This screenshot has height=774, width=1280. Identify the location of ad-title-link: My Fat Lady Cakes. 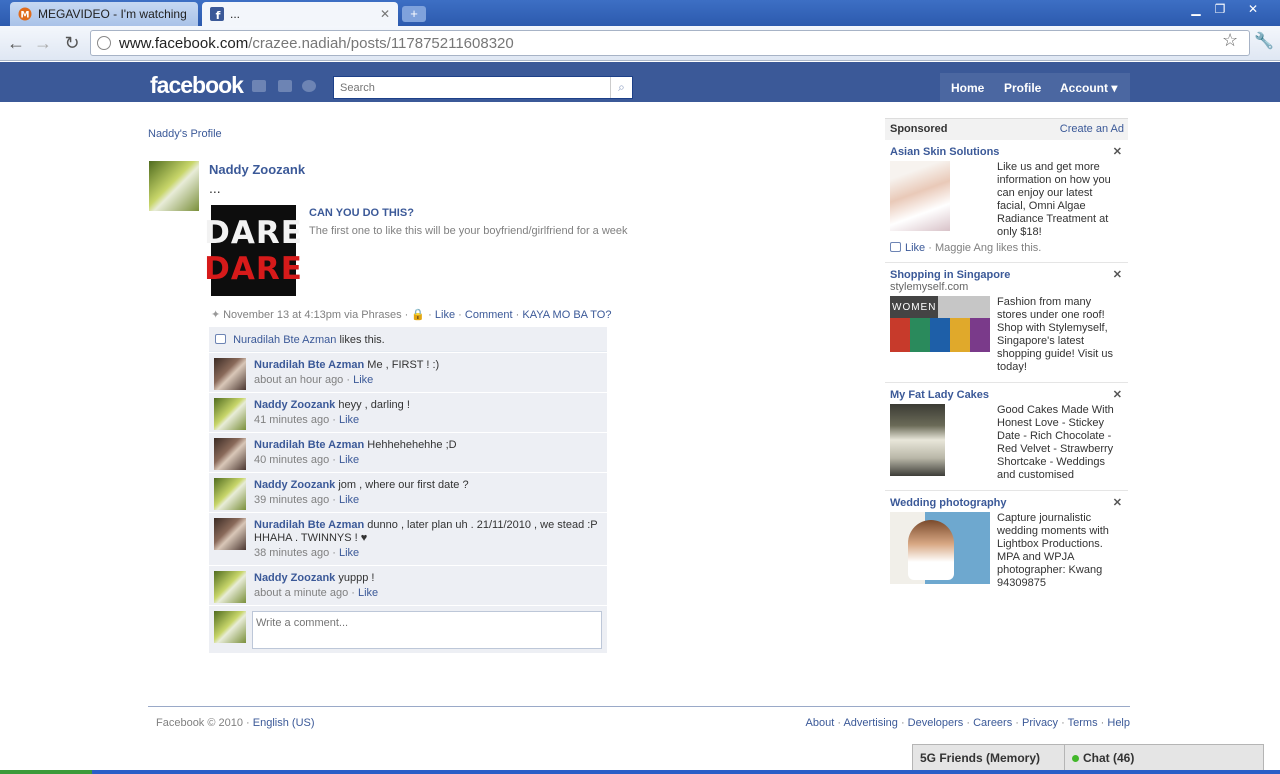
(1006, 395).